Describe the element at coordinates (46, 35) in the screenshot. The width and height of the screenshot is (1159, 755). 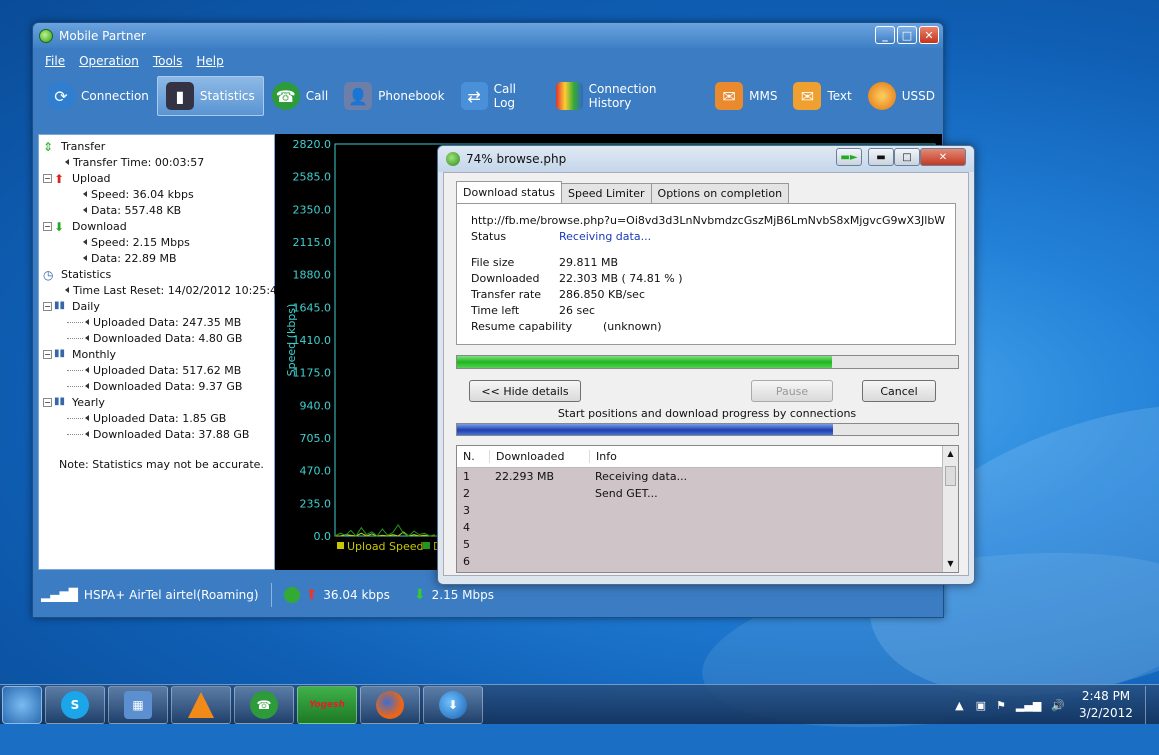
I see `mobile-partner-app-icon` at that location.